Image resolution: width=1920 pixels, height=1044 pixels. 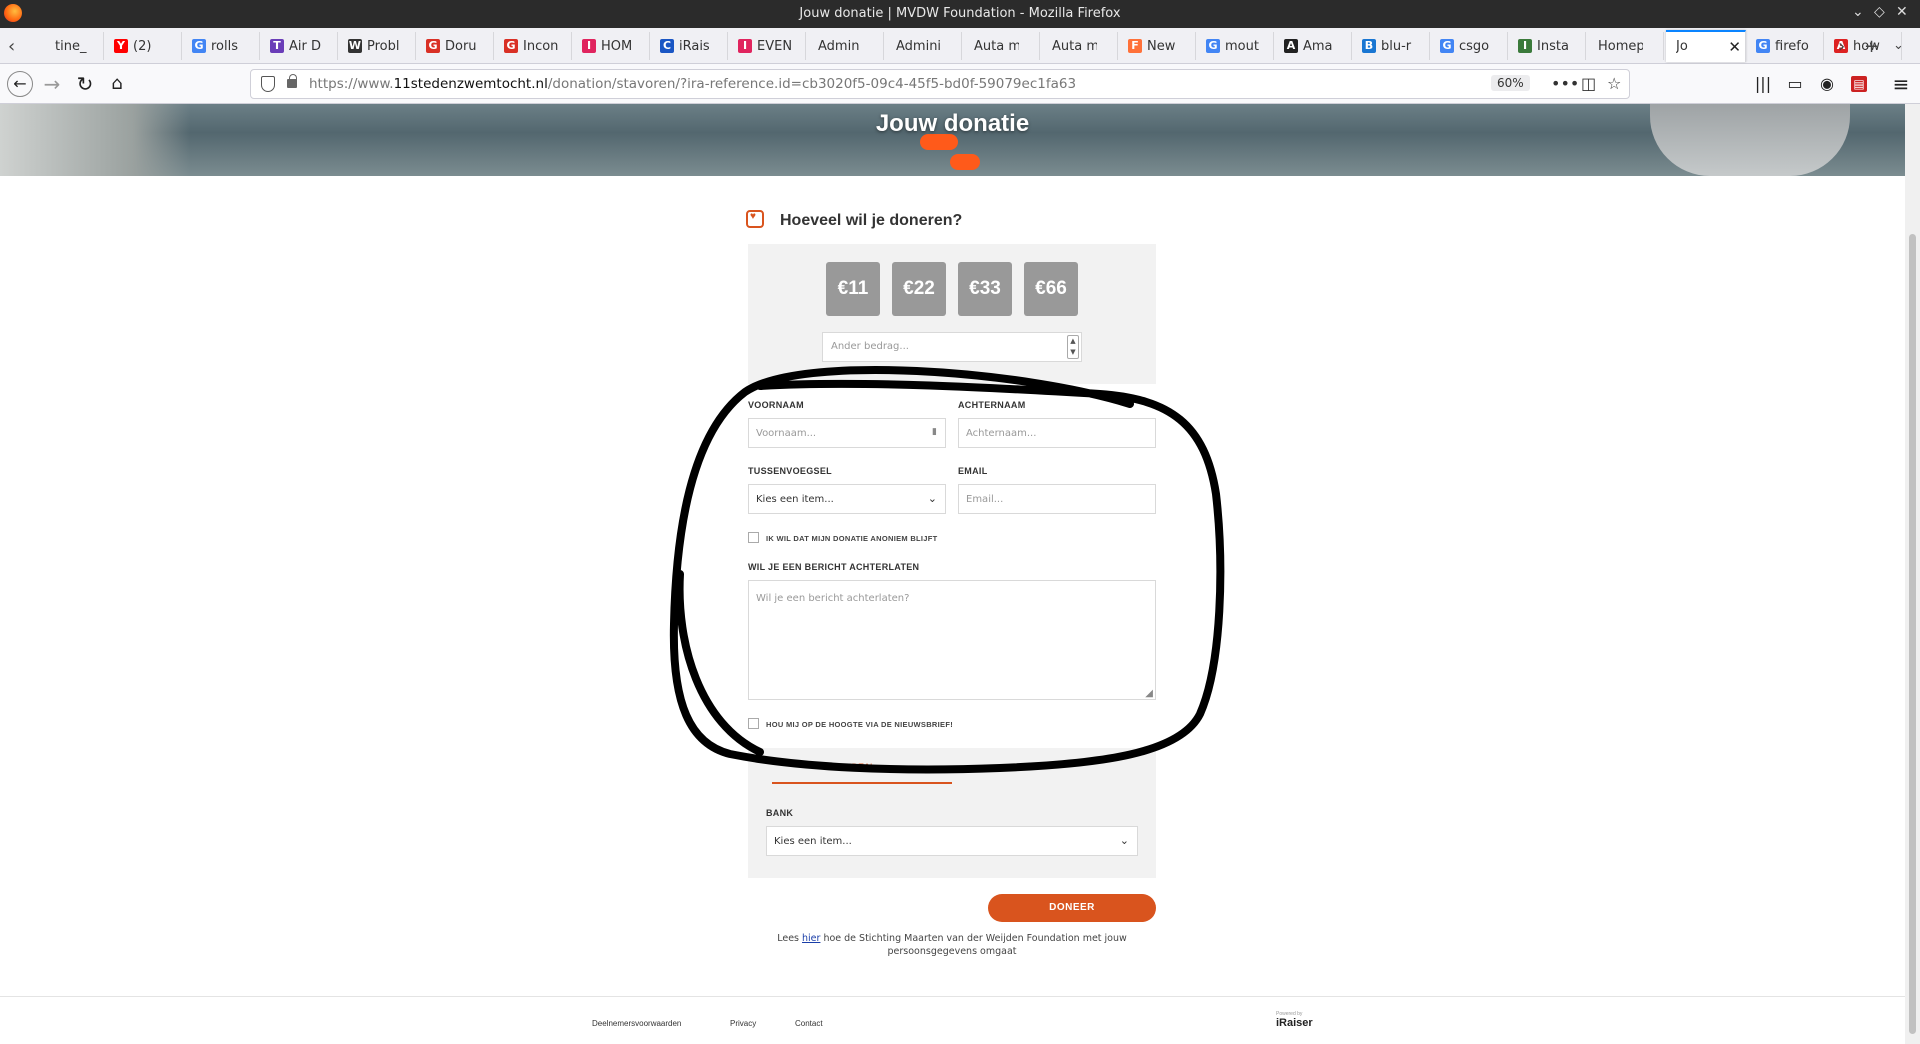 I want to click on tab-label: Administ, so click(x=918, y=46).